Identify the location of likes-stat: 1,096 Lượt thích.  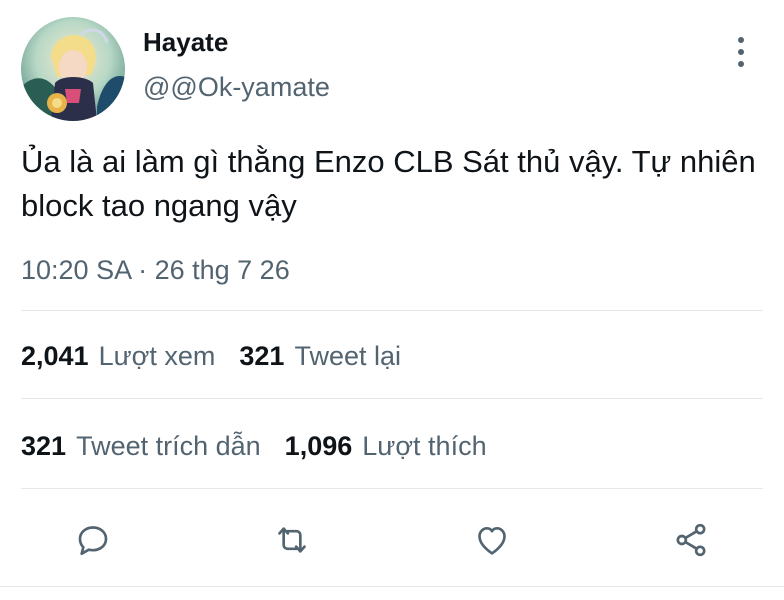
(386, 446).